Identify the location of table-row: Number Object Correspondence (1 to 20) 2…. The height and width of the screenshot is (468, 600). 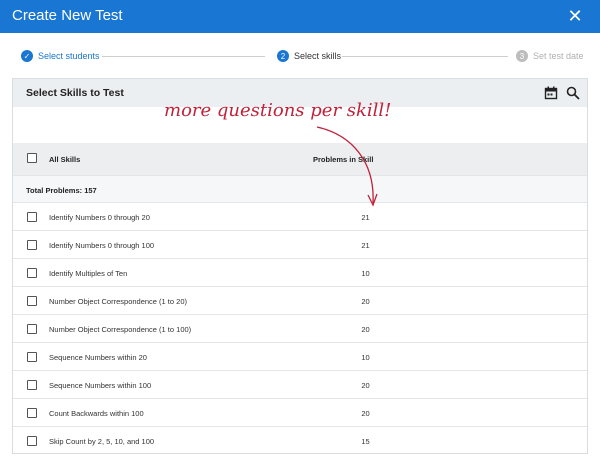
(300, 301).